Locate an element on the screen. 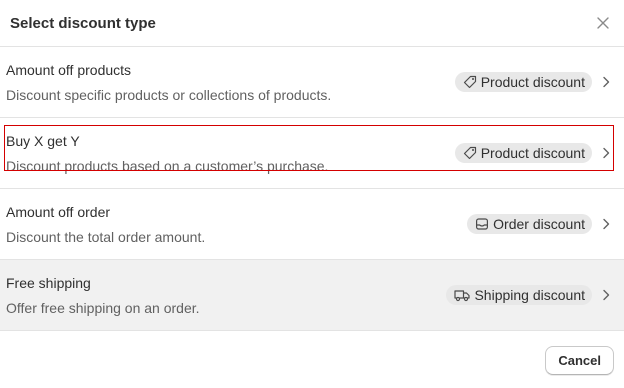 The width and height of the screenshot is (624, 388). option-name: Buy X get Y is located at coordinates (43, 140).